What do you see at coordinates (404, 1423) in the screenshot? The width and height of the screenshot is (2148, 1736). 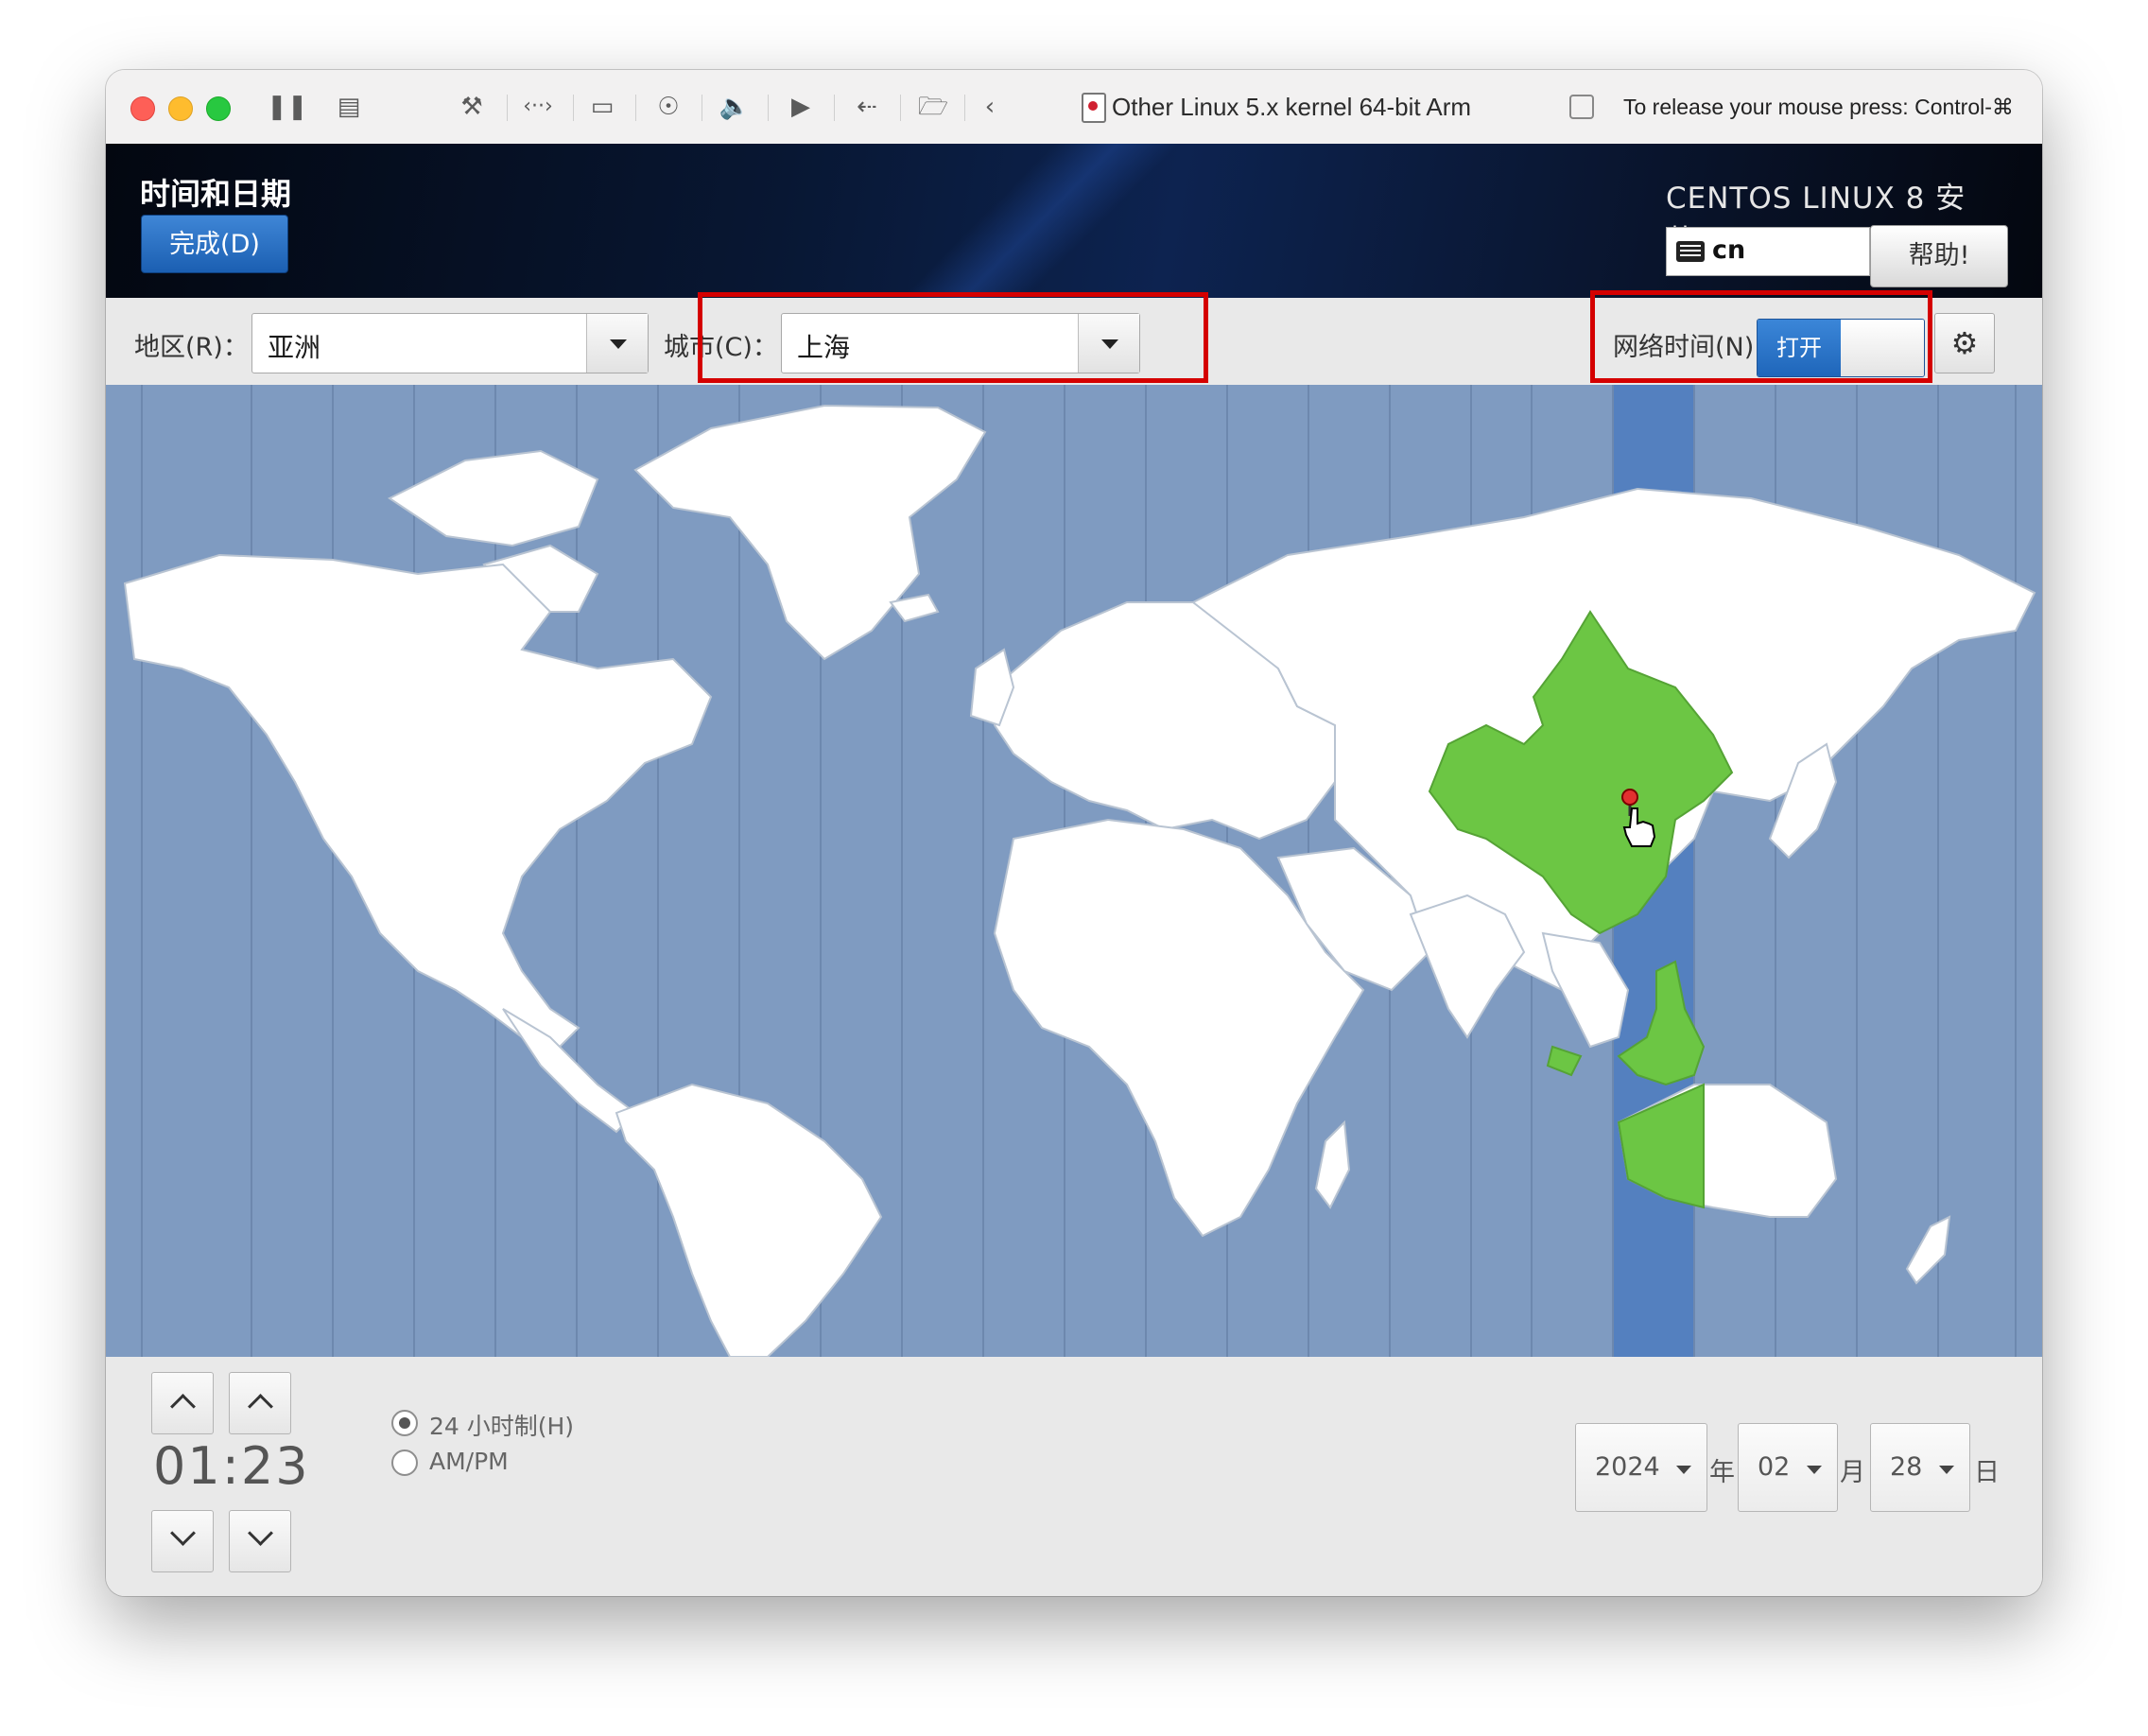 I see `format-24h-radio` at bounding box center [404, 1423].